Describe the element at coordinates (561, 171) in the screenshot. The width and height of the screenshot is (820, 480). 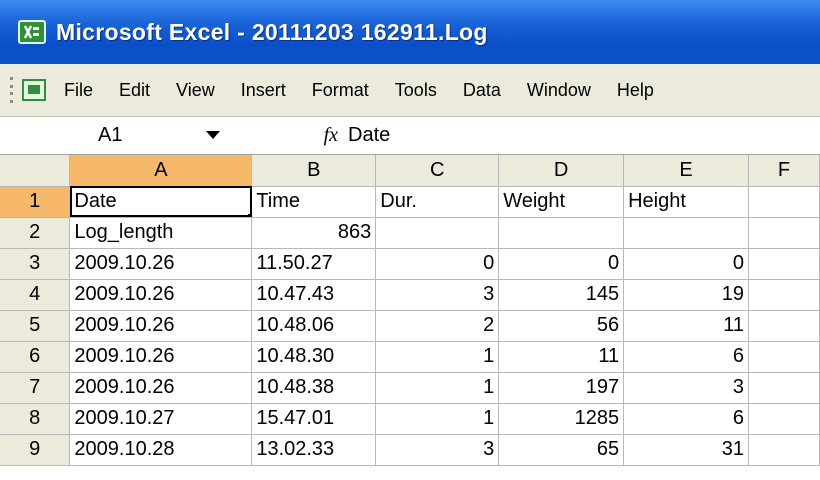
I see `column-header-d: D` at that location.